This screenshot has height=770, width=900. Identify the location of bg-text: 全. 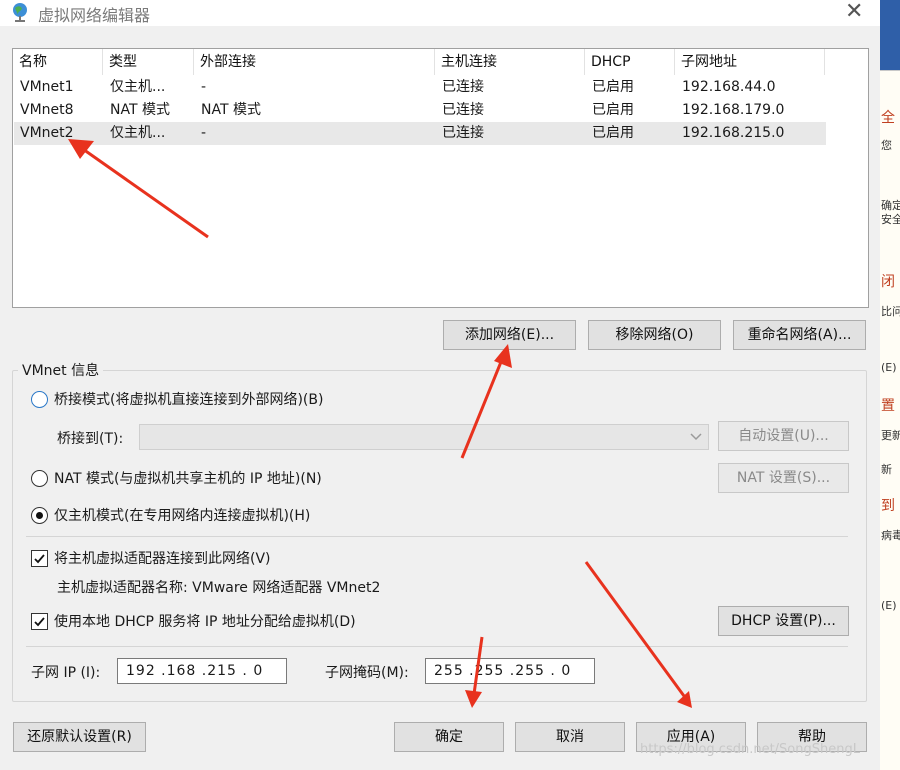
(888, 118).